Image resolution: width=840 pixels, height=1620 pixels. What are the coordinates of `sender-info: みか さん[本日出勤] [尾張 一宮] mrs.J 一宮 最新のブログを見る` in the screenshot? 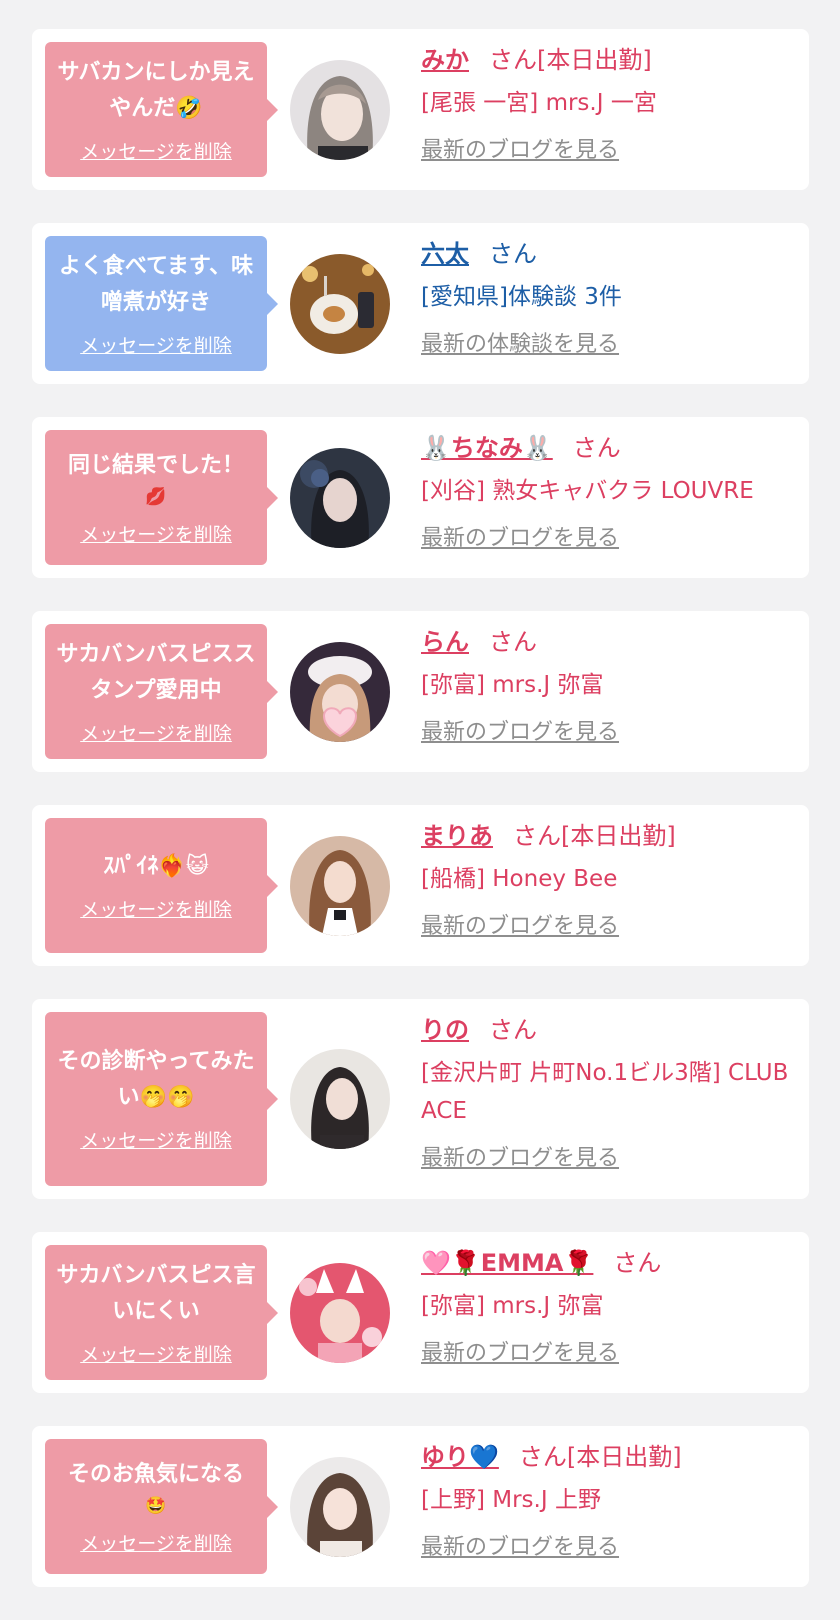 It's located at (611, 103).